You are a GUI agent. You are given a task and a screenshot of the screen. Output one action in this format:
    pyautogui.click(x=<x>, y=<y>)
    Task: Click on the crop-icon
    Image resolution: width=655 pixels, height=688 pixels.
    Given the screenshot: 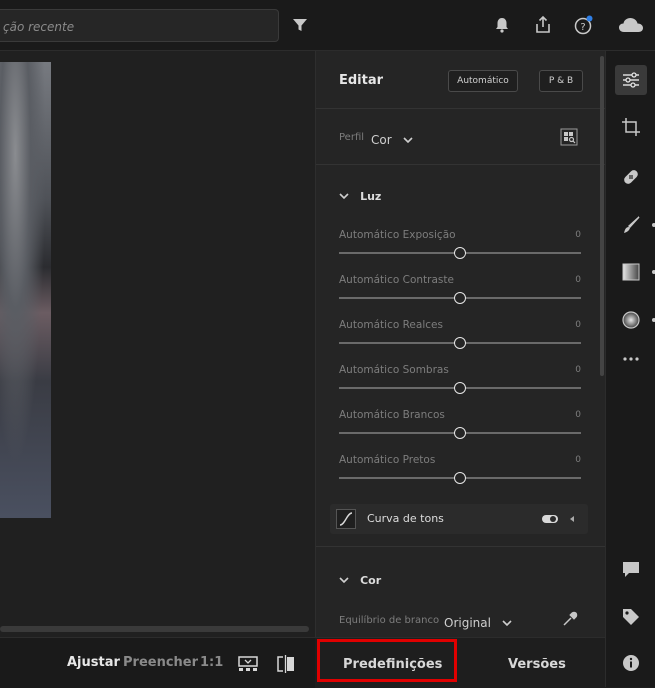 What is the action you would take?
    pyautogui.click(x=631, y=127)
    